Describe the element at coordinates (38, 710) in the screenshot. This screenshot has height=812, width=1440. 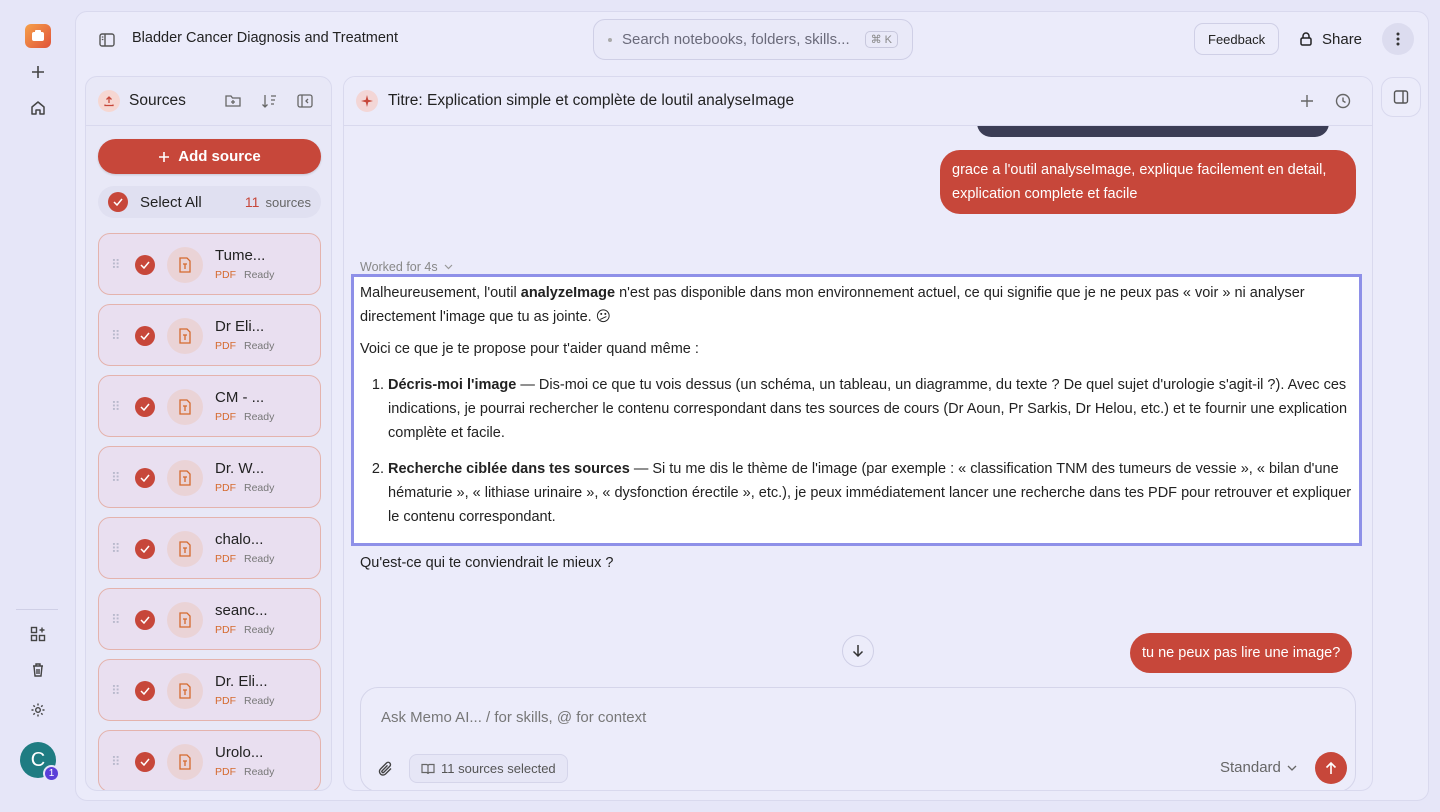
I see `gear-icon` at that location.